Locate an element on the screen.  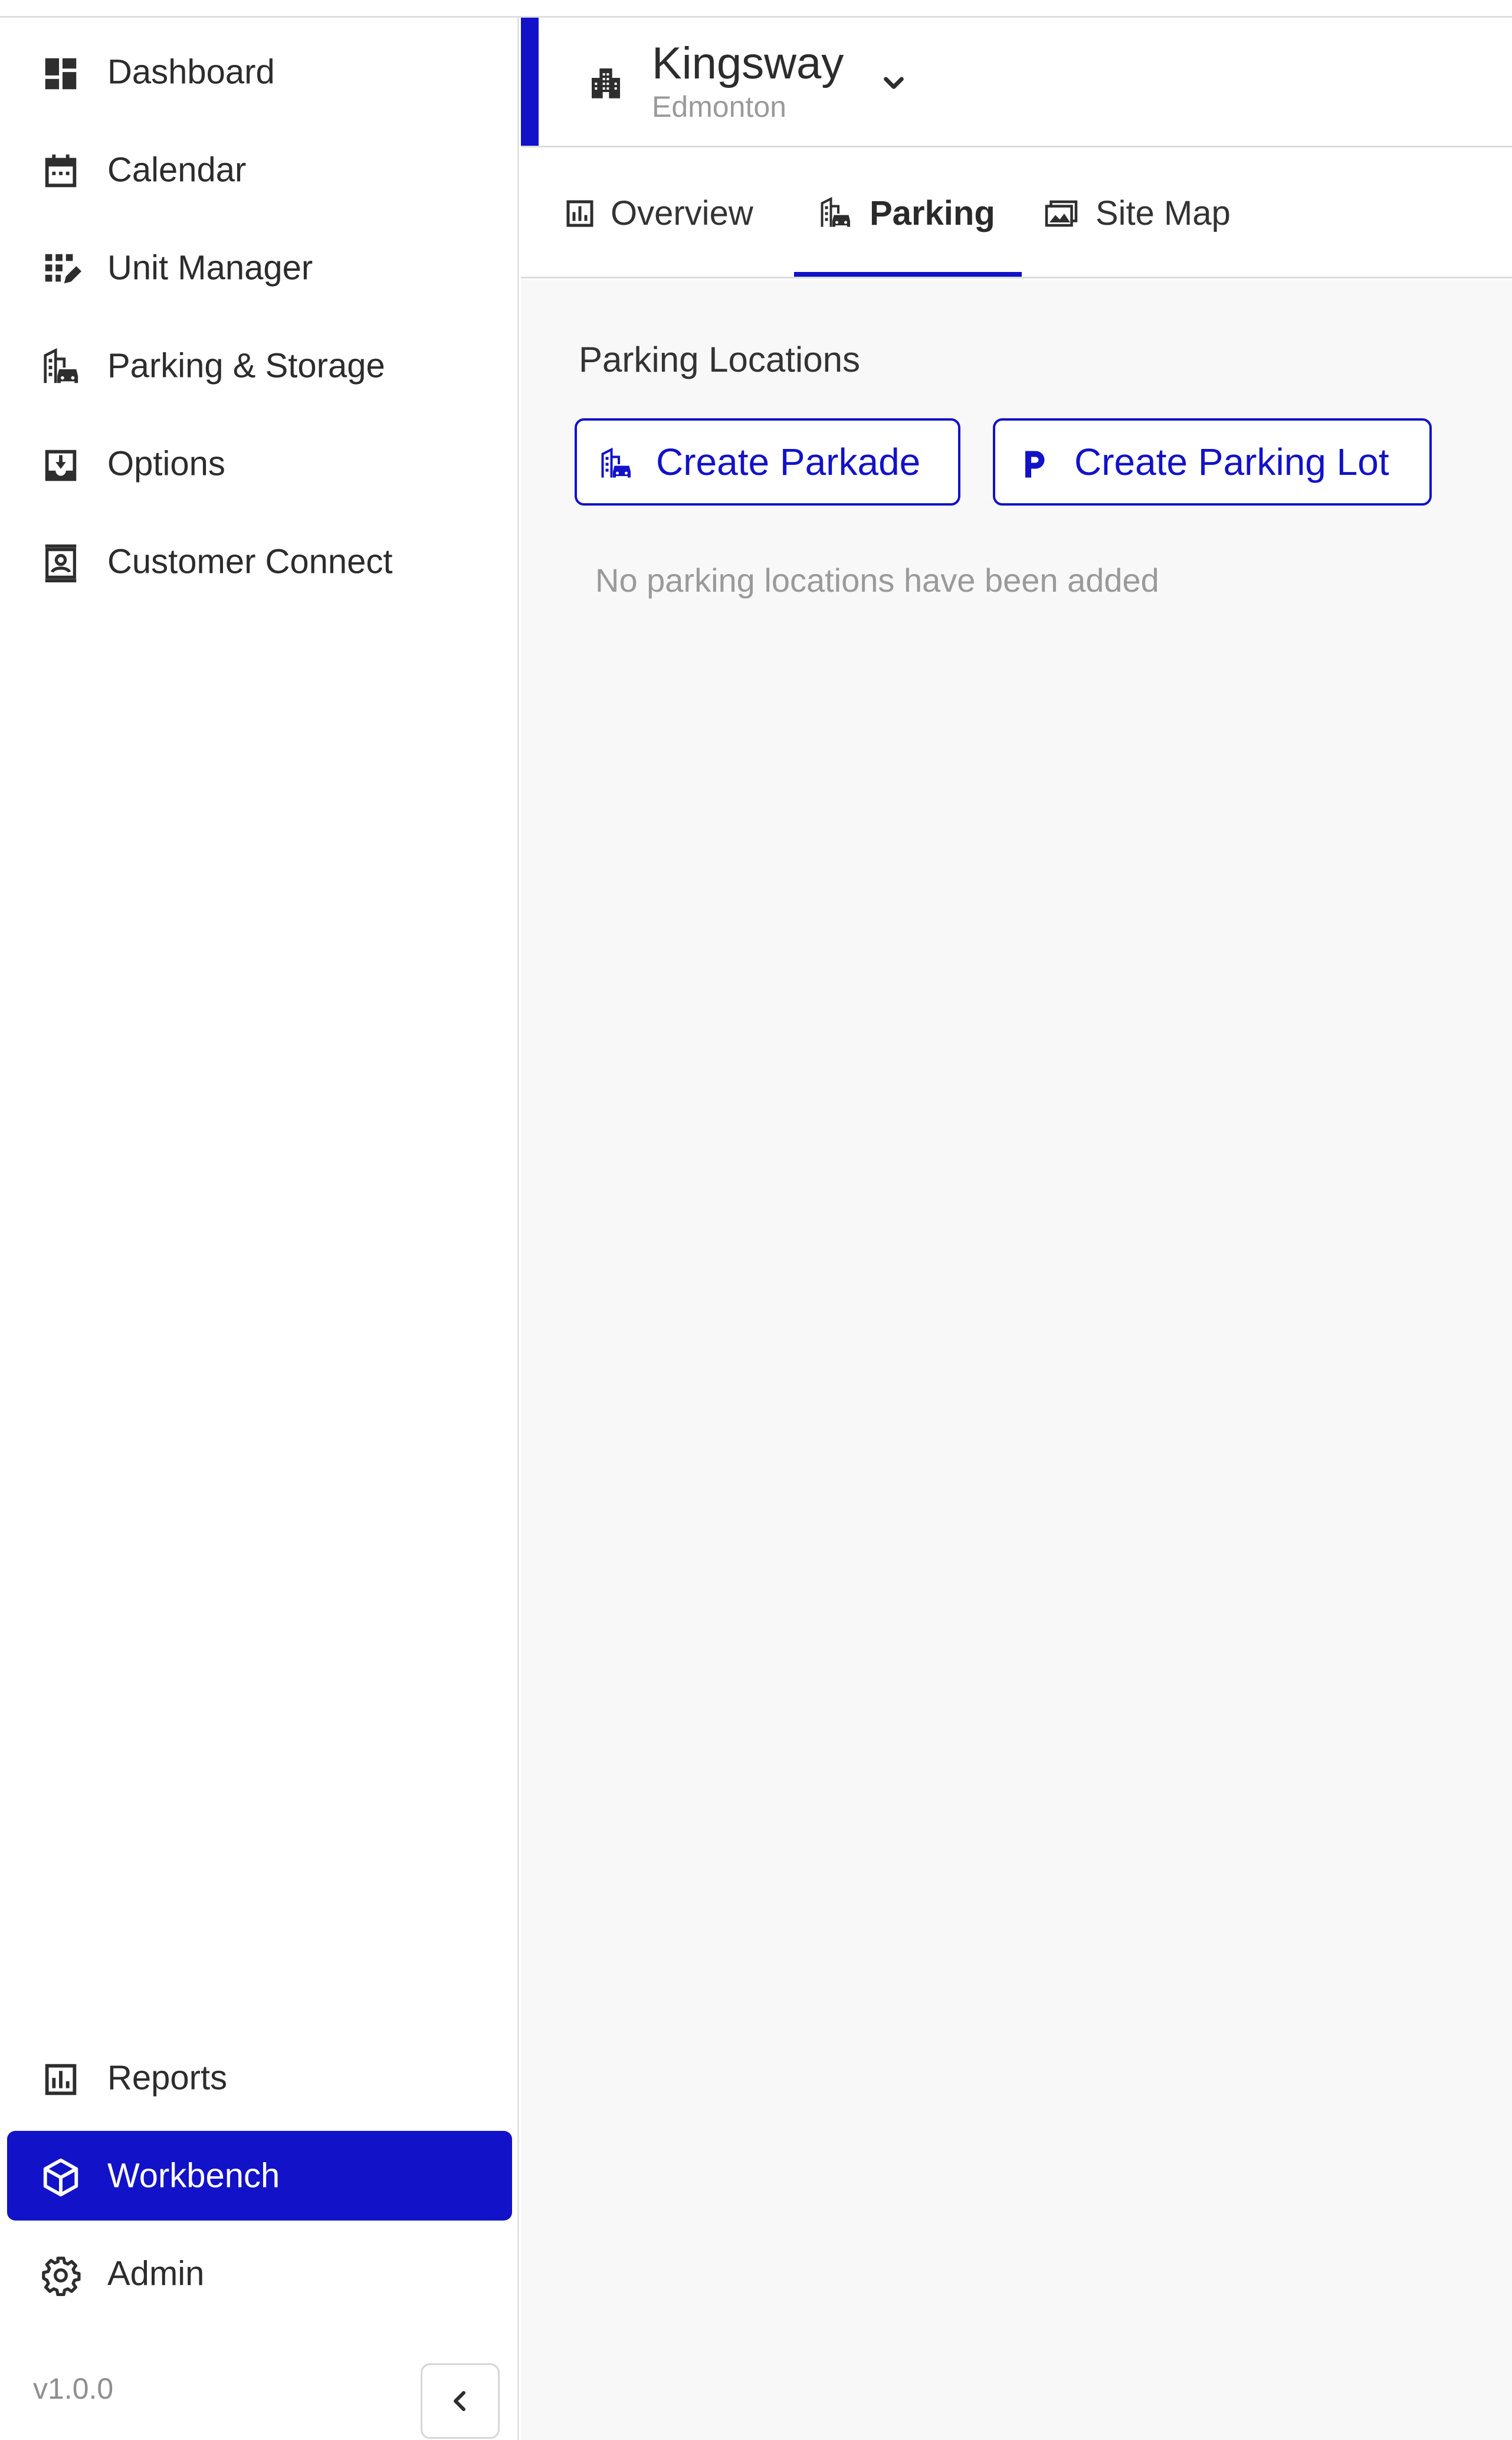
collapse-sidebar-button is located at coordinates (460, 2401).